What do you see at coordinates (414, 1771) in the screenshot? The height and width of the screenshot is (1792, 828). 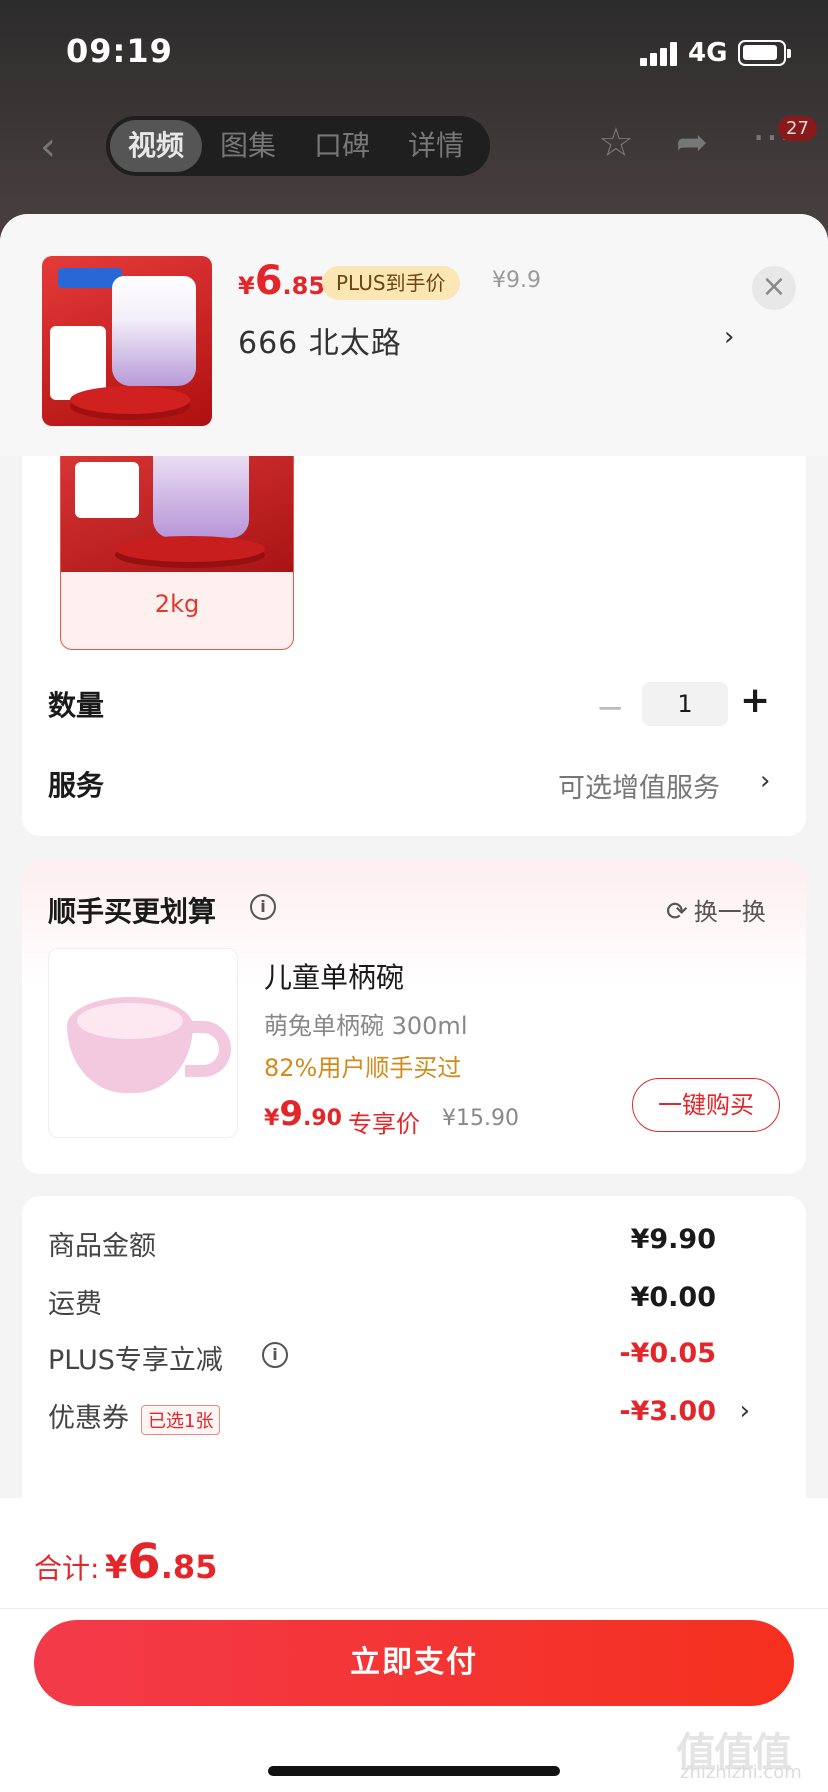 I see `home-indicator` at bounding box center [414, 1771].